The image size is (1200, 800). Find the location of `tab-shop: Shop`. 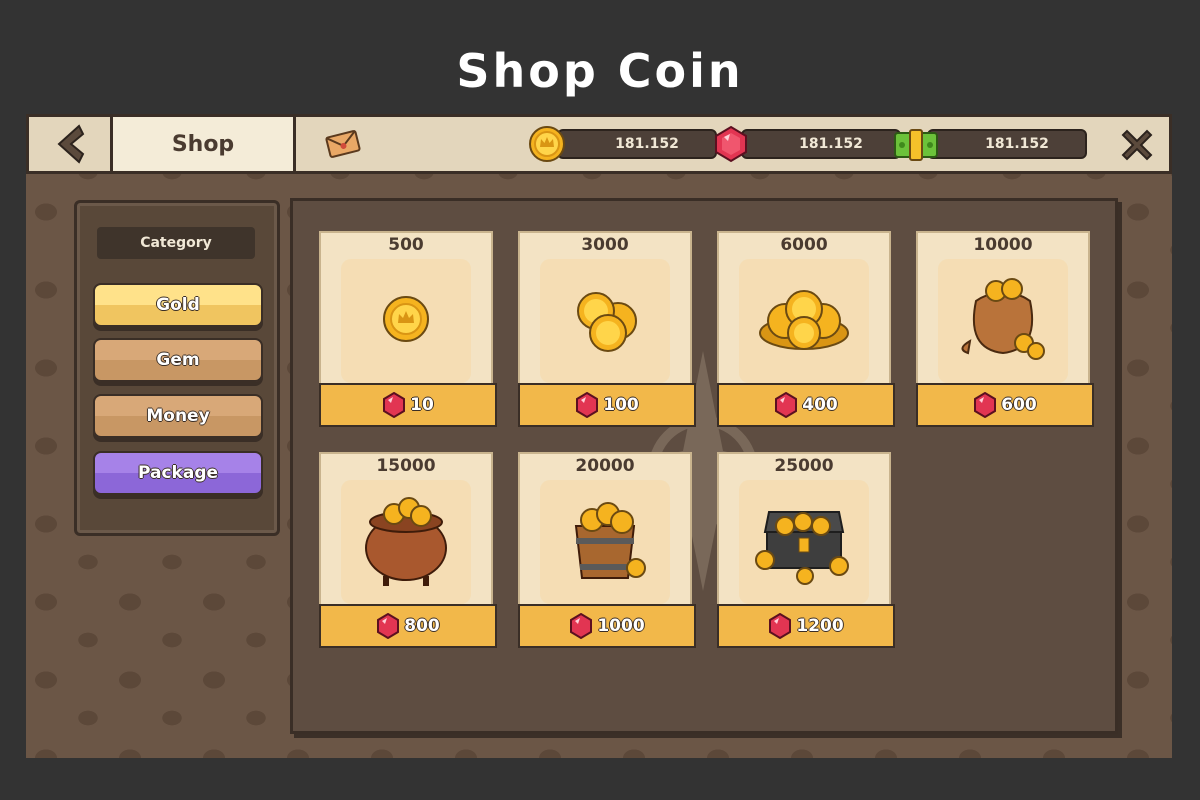

tab-shop: Shop is located at coordinates (204, 144).